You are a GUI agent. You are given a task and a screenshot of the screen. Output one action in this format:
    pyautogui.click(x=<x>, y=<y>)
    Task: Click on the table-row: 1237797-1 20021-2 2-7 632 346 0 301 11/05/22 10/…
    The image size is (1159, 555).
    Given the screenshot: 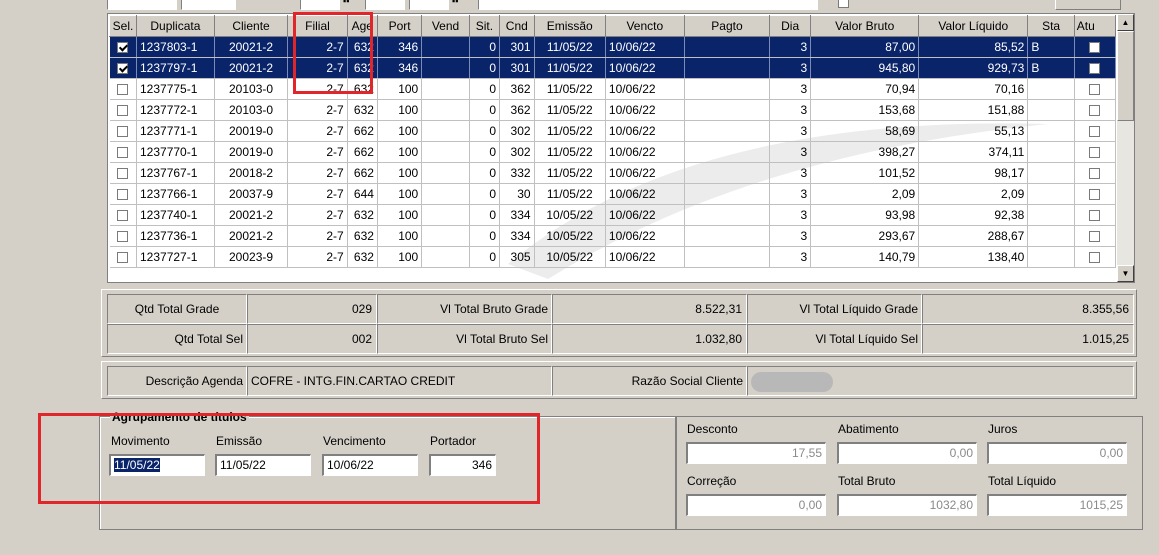 What is the action you would take?
    pyautogui.click(x=613, y=68)
    